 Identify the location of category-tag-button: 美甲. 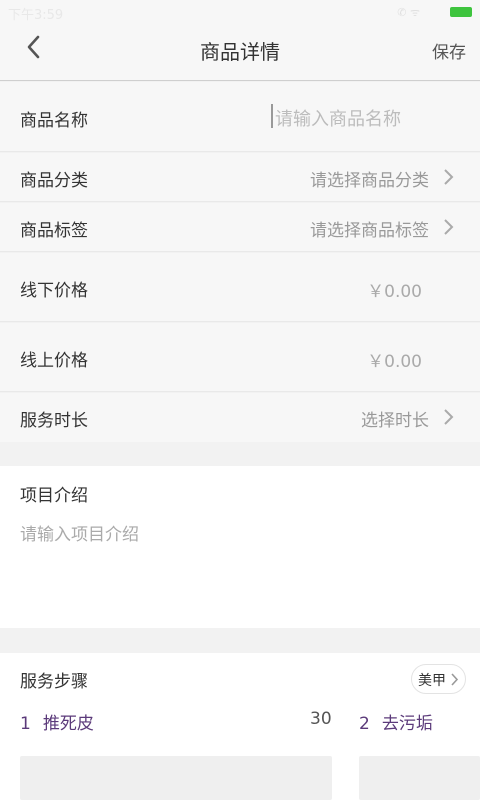
(438, 679).